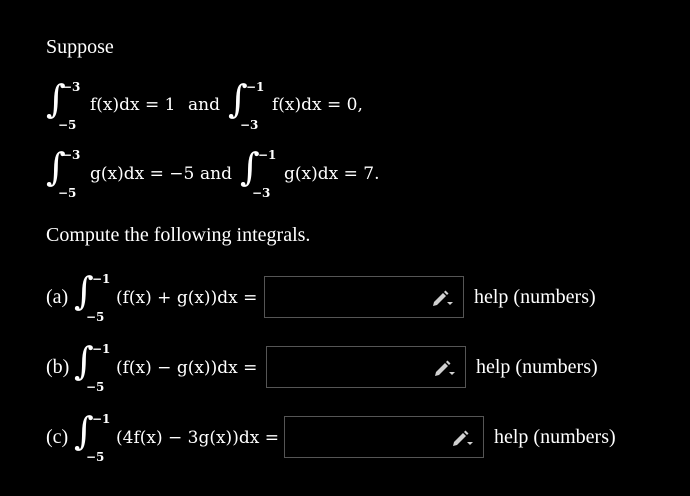 The image size is (690, 496). What do you see at coordinates (537, 367) in the screenshot?
I see `help-numbers-link-b: help (numbers)` at bounding box center [537, 367].